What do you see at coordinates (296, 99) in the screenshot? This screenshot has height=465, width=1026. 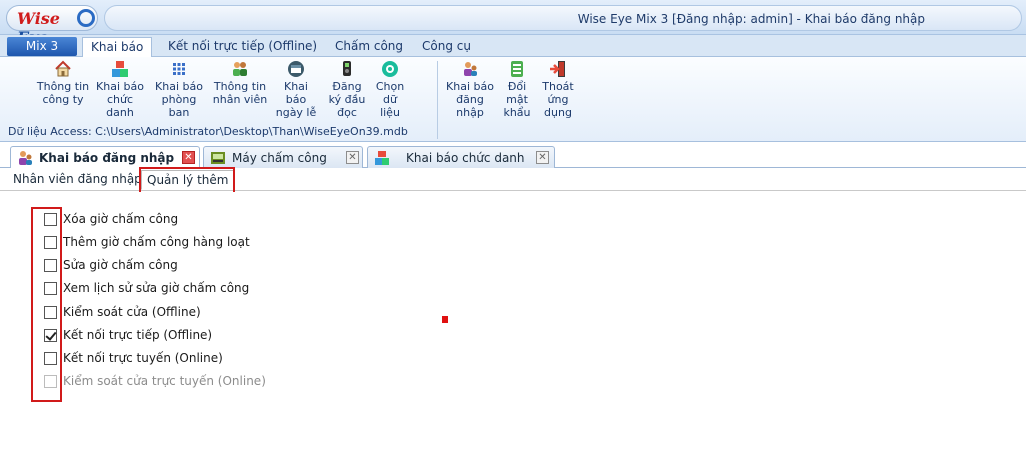 I see `ribbon-button-label: Khai báo ngày lễ` at bounding box center [296, 99].